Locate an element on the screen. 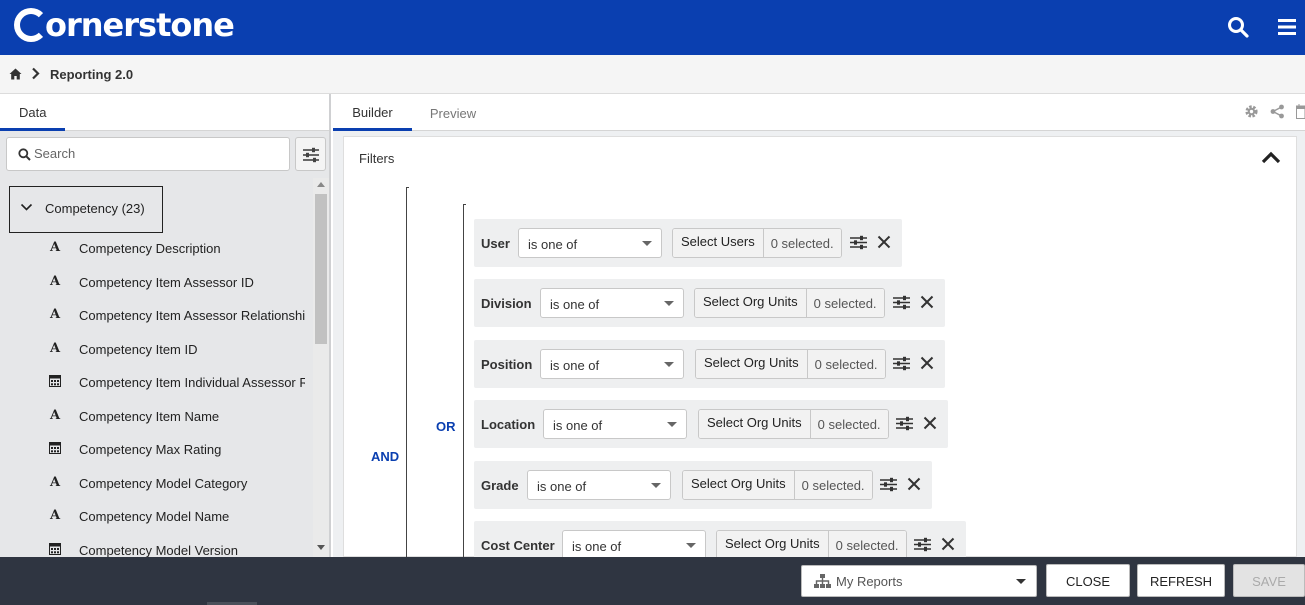 This screenshot has width=1305, height=605. category-competency: Competency (23) is located at coordinates (86, 209).